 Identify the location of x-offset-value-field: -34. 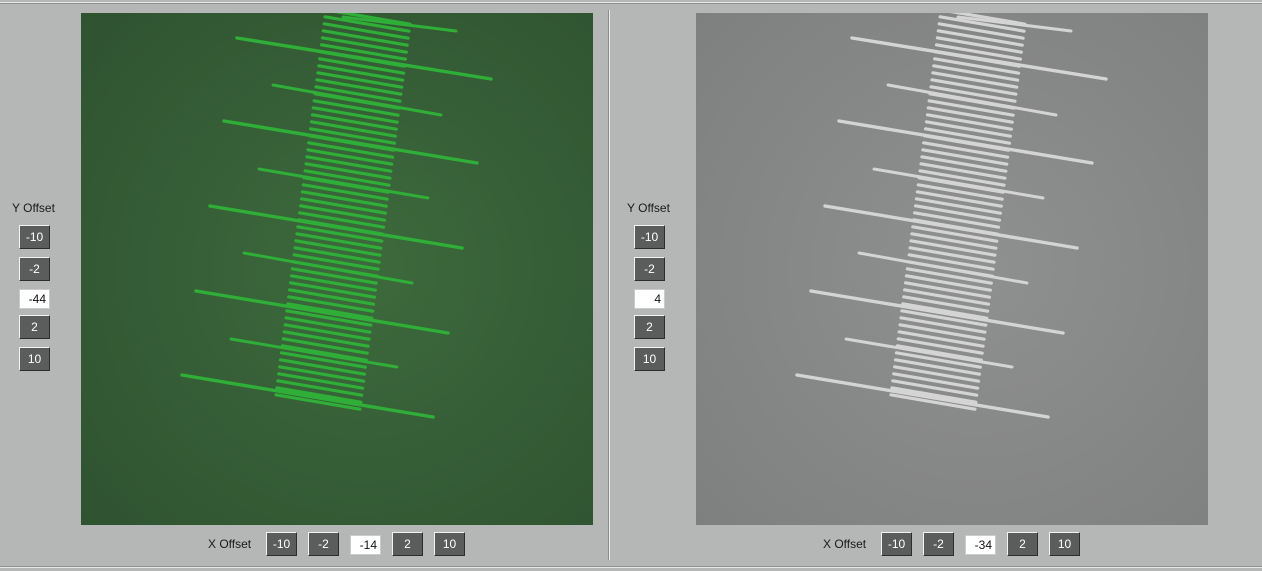
(980, 545).